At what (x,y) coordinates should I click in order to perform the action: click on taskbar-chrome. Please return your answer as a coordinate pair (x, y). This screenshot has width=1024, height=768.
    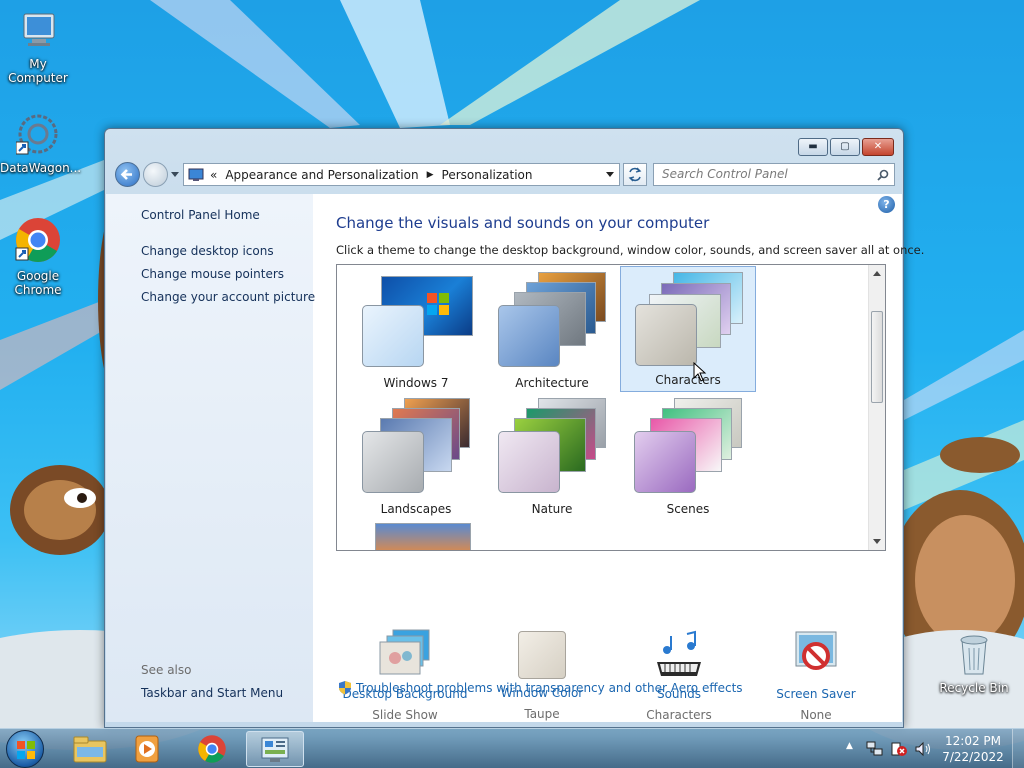
    Looking at the image, I should click on (212, 749).